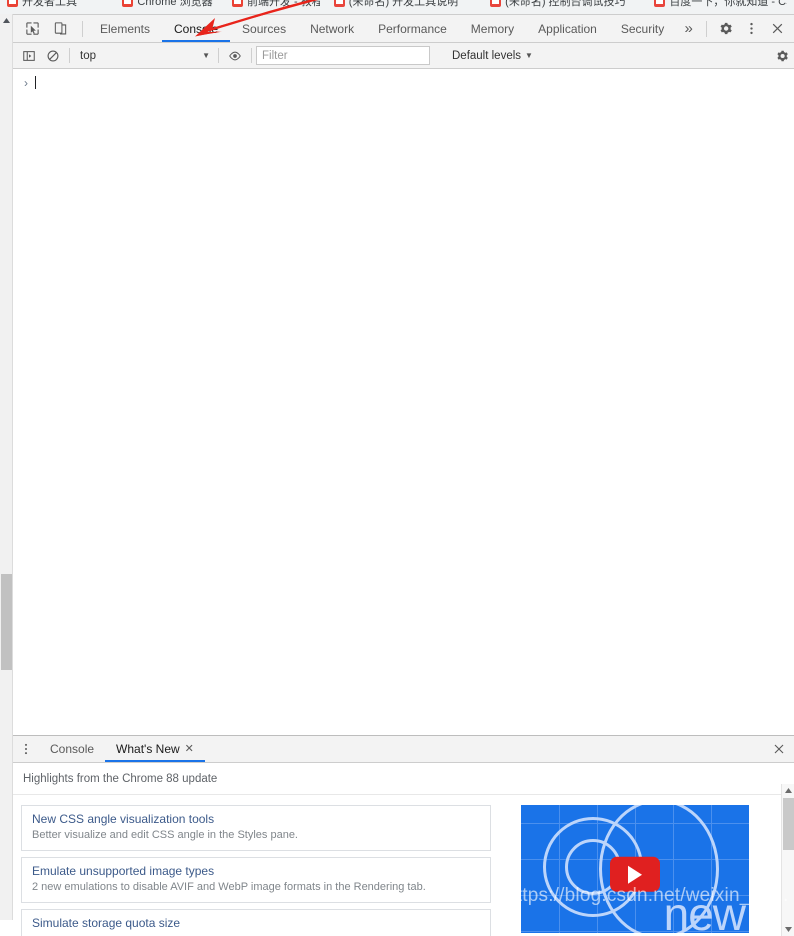  Describe the element at coordinates (487, 55) in the screenshot. I see `log-levels-label: Default levels` at that location.